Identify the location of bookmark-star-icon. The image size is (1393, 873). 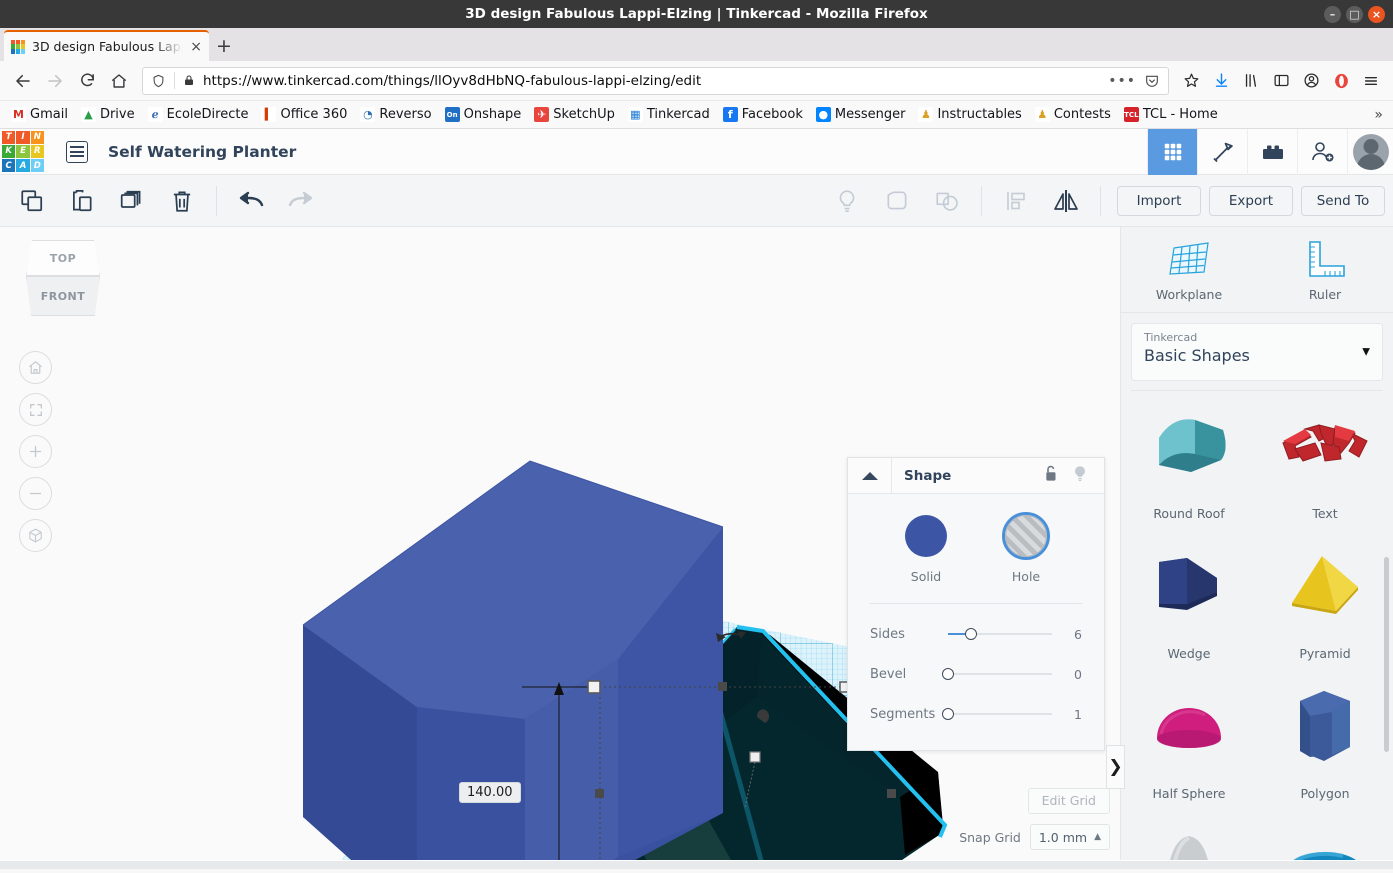
(1191, 81).